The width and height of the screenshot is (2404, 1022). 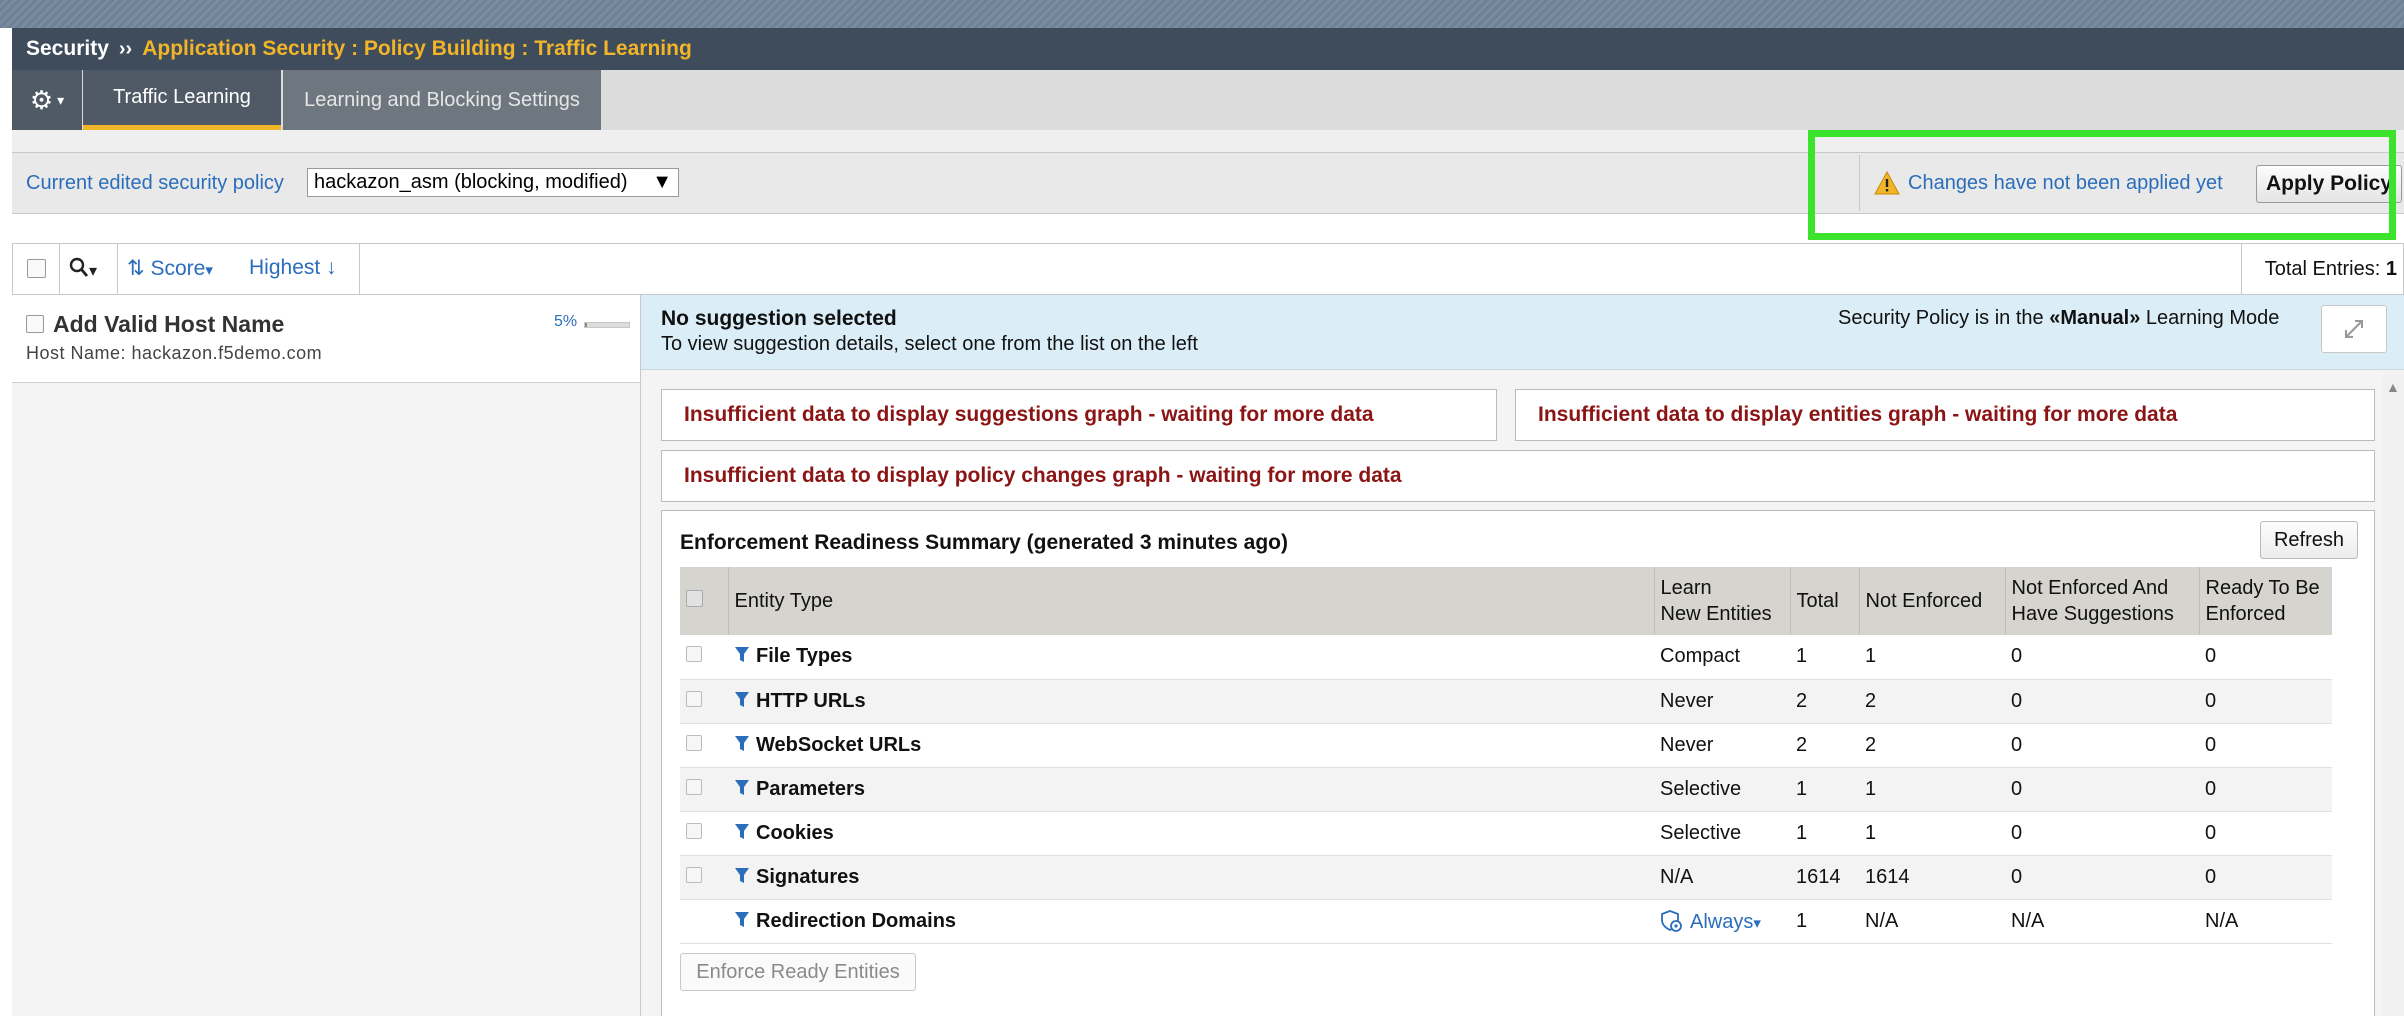 I want to click on suggestion-checkbox, so click(x=35, y=324).